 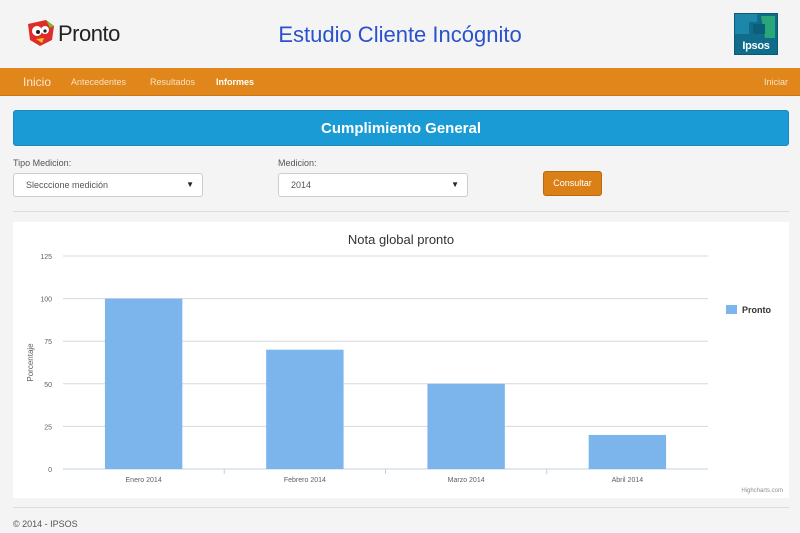 What do you see at coordinates (98, 82) in the screenshot?
I see `nav-antecedentes: Antecedentes` at bounding box center [98, 82].